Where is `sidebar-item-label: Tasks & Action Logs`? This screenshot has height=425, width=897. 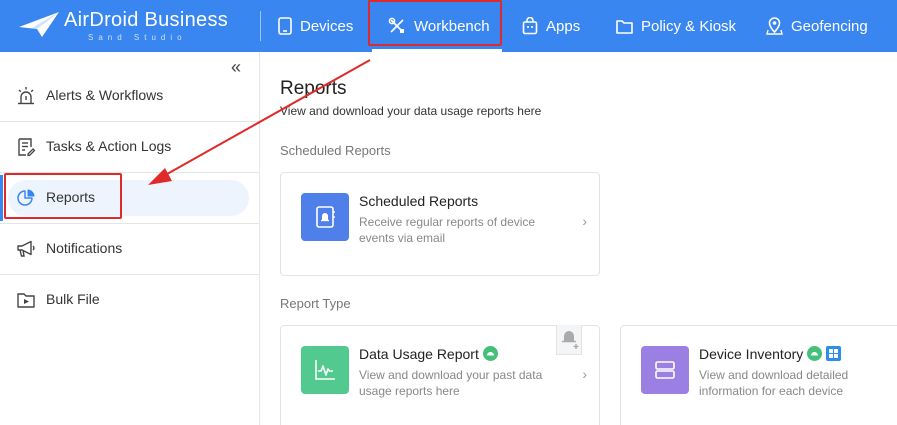
sidebar-item-label: Tasks & Action Logs is located at coordinates (109, 146).